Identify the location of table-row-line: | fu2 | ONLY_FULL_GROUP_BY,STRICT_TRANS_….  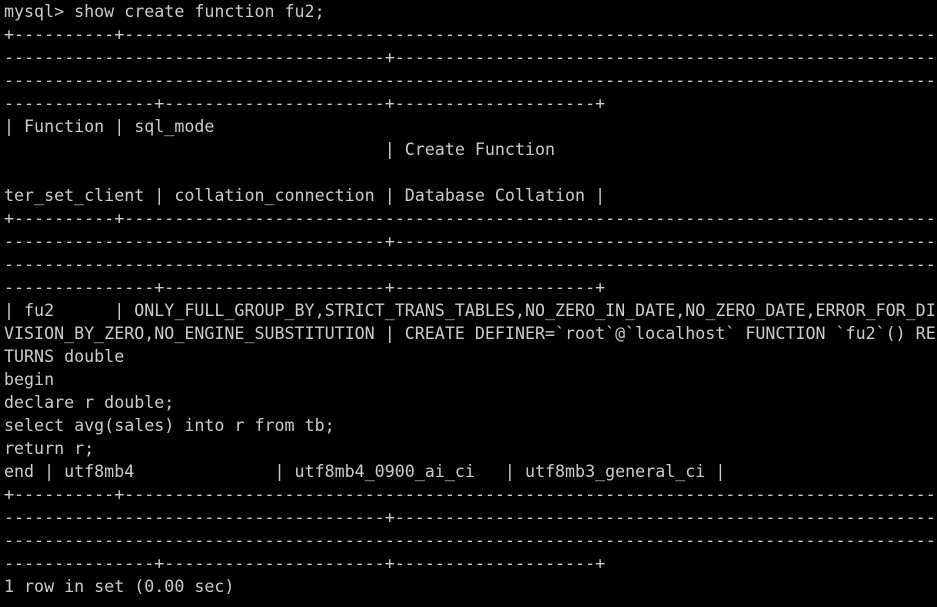
(470, 310).